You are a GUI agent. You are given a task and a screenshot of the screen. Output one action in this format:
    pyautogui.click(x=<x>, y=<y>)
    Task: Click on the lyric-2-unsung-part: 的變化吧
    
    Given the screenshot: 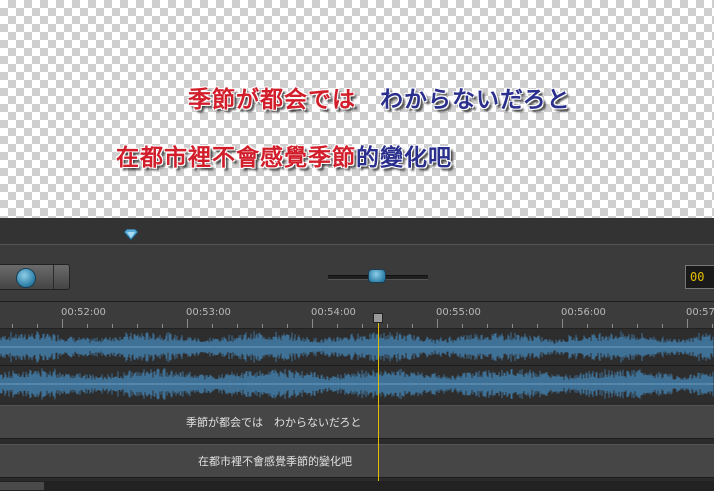 What is the action you would take?
    pyautogui.click(x=404, y=157)
    